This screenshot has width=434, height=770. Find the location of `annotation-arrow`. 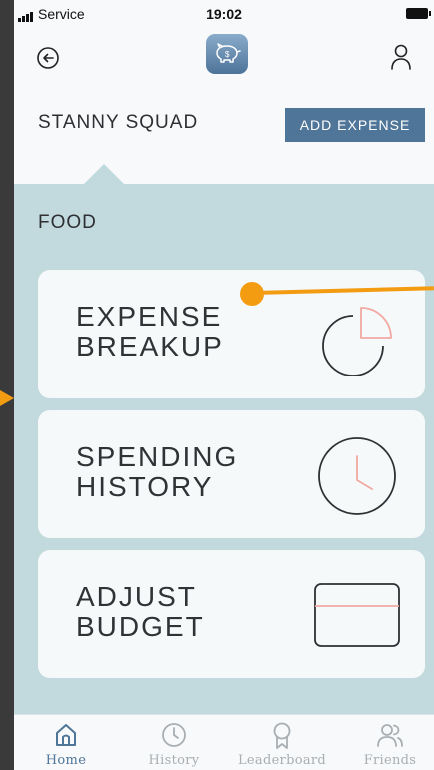

annotation-arrow is located at coordinates (7, 398).